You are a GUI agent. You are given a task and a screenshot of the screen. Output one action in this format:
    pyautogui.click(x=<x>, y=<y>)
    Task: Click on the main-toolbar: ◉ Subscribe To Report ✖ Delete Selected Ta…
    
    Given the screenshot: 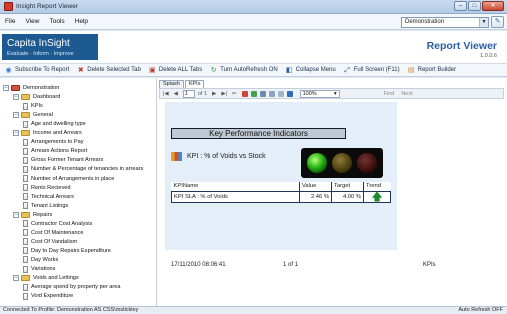 What is the action you would take?
    pyautogui.click(x=253, y=70)
    